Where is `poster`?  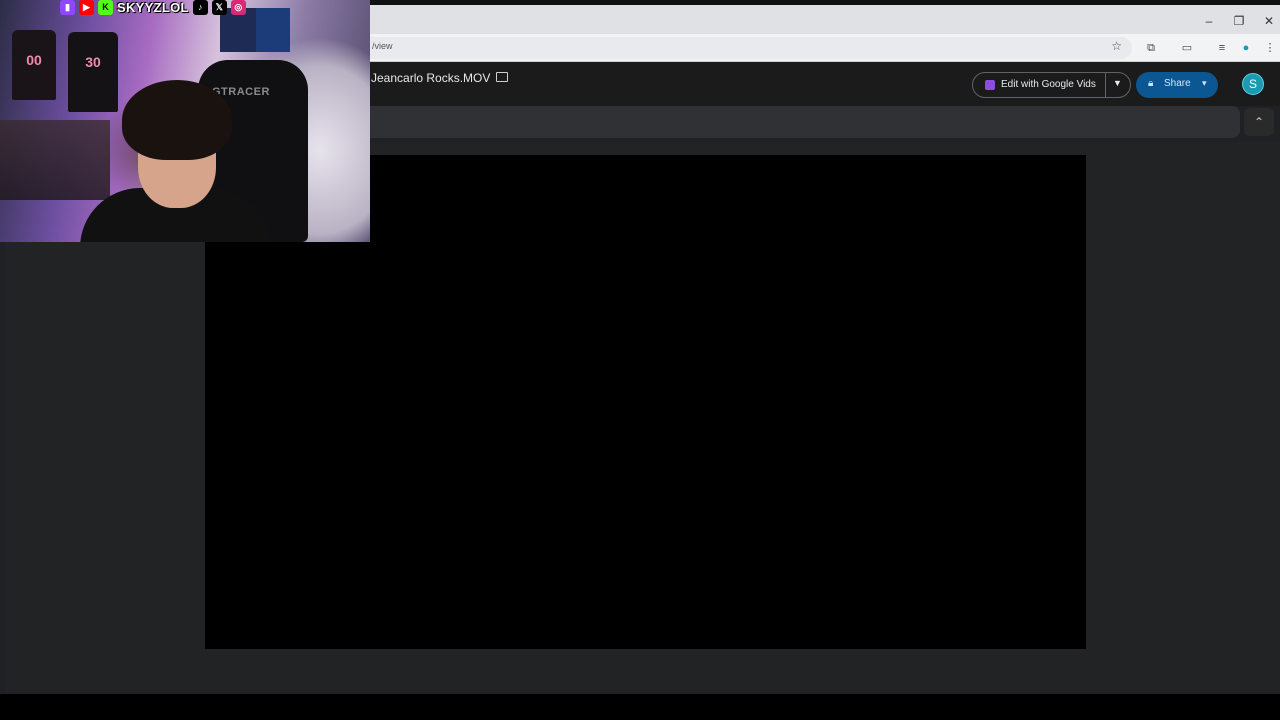 poster is located at coordinates (273, 30).